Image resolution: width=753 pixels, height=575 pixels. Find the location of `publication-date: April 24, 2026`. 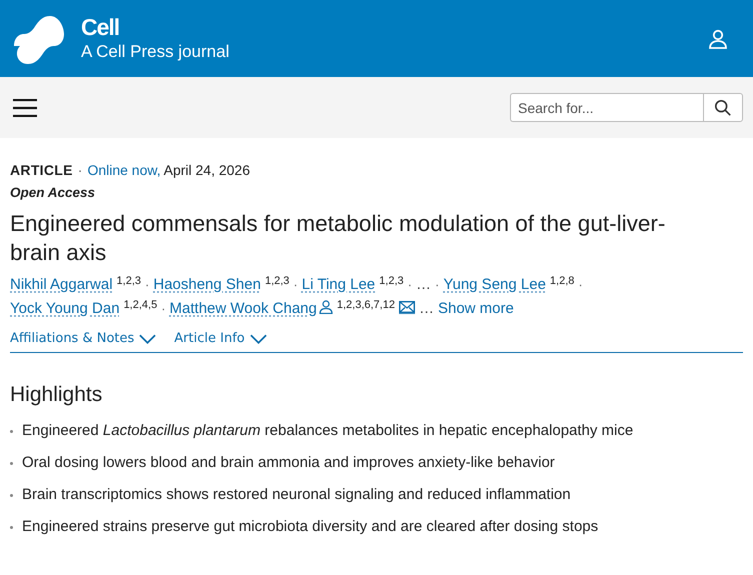

publication-date: April 24, 2026 is located at coordinates (207, 170).